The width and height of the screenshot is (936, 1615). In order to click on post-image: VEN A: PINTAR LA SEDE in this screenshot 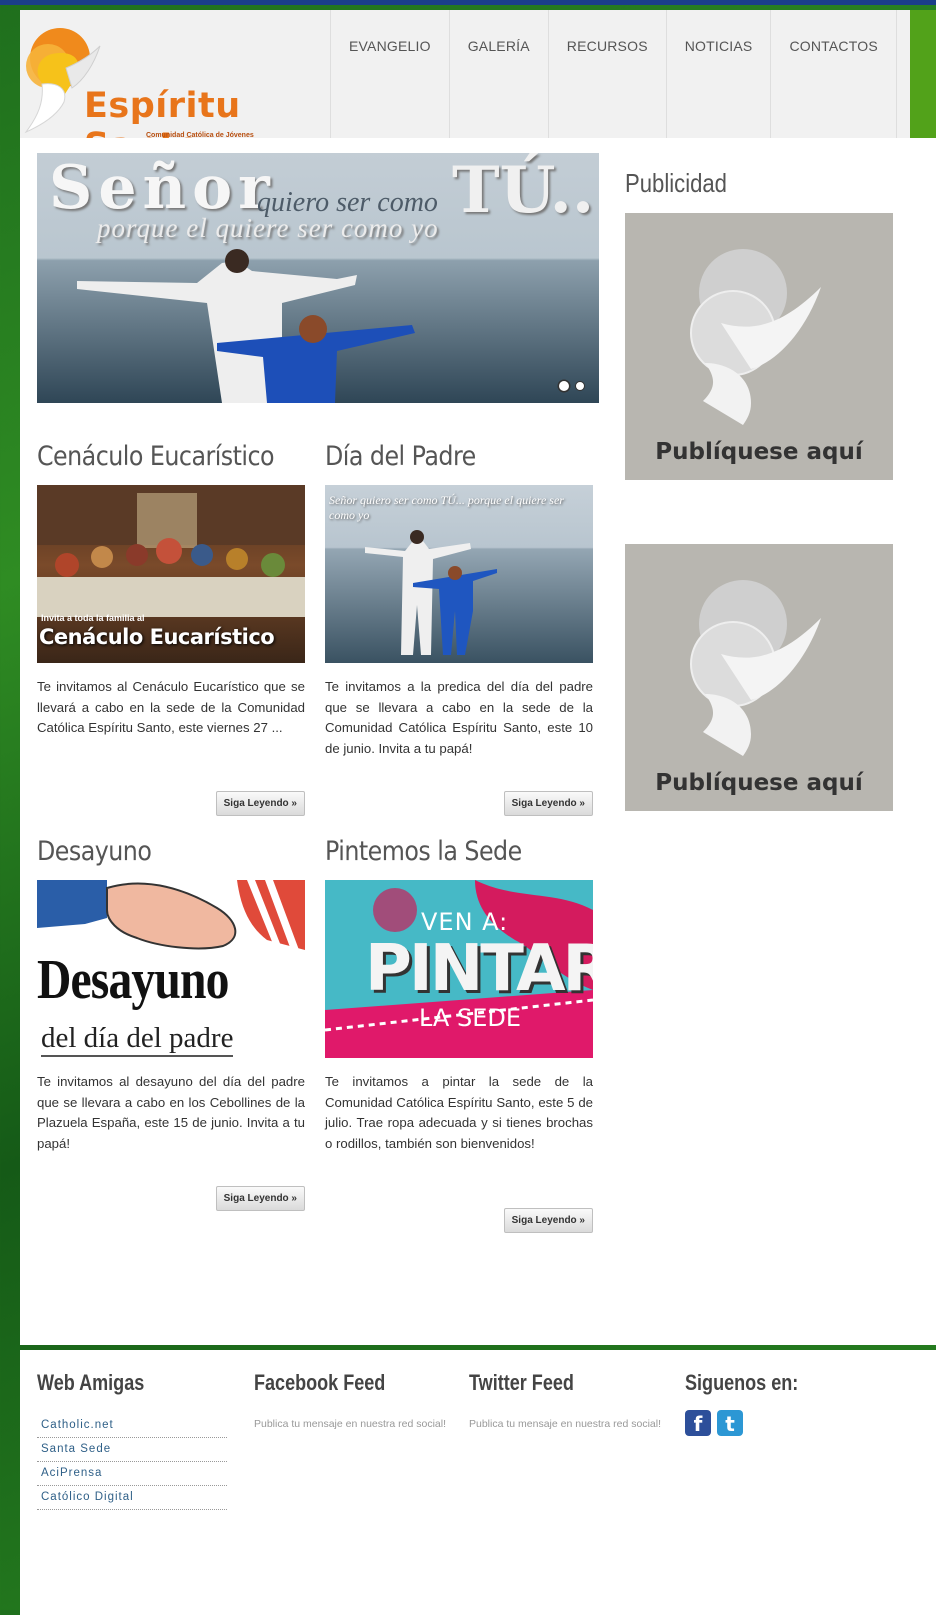, I will do `click(459, 969)`.